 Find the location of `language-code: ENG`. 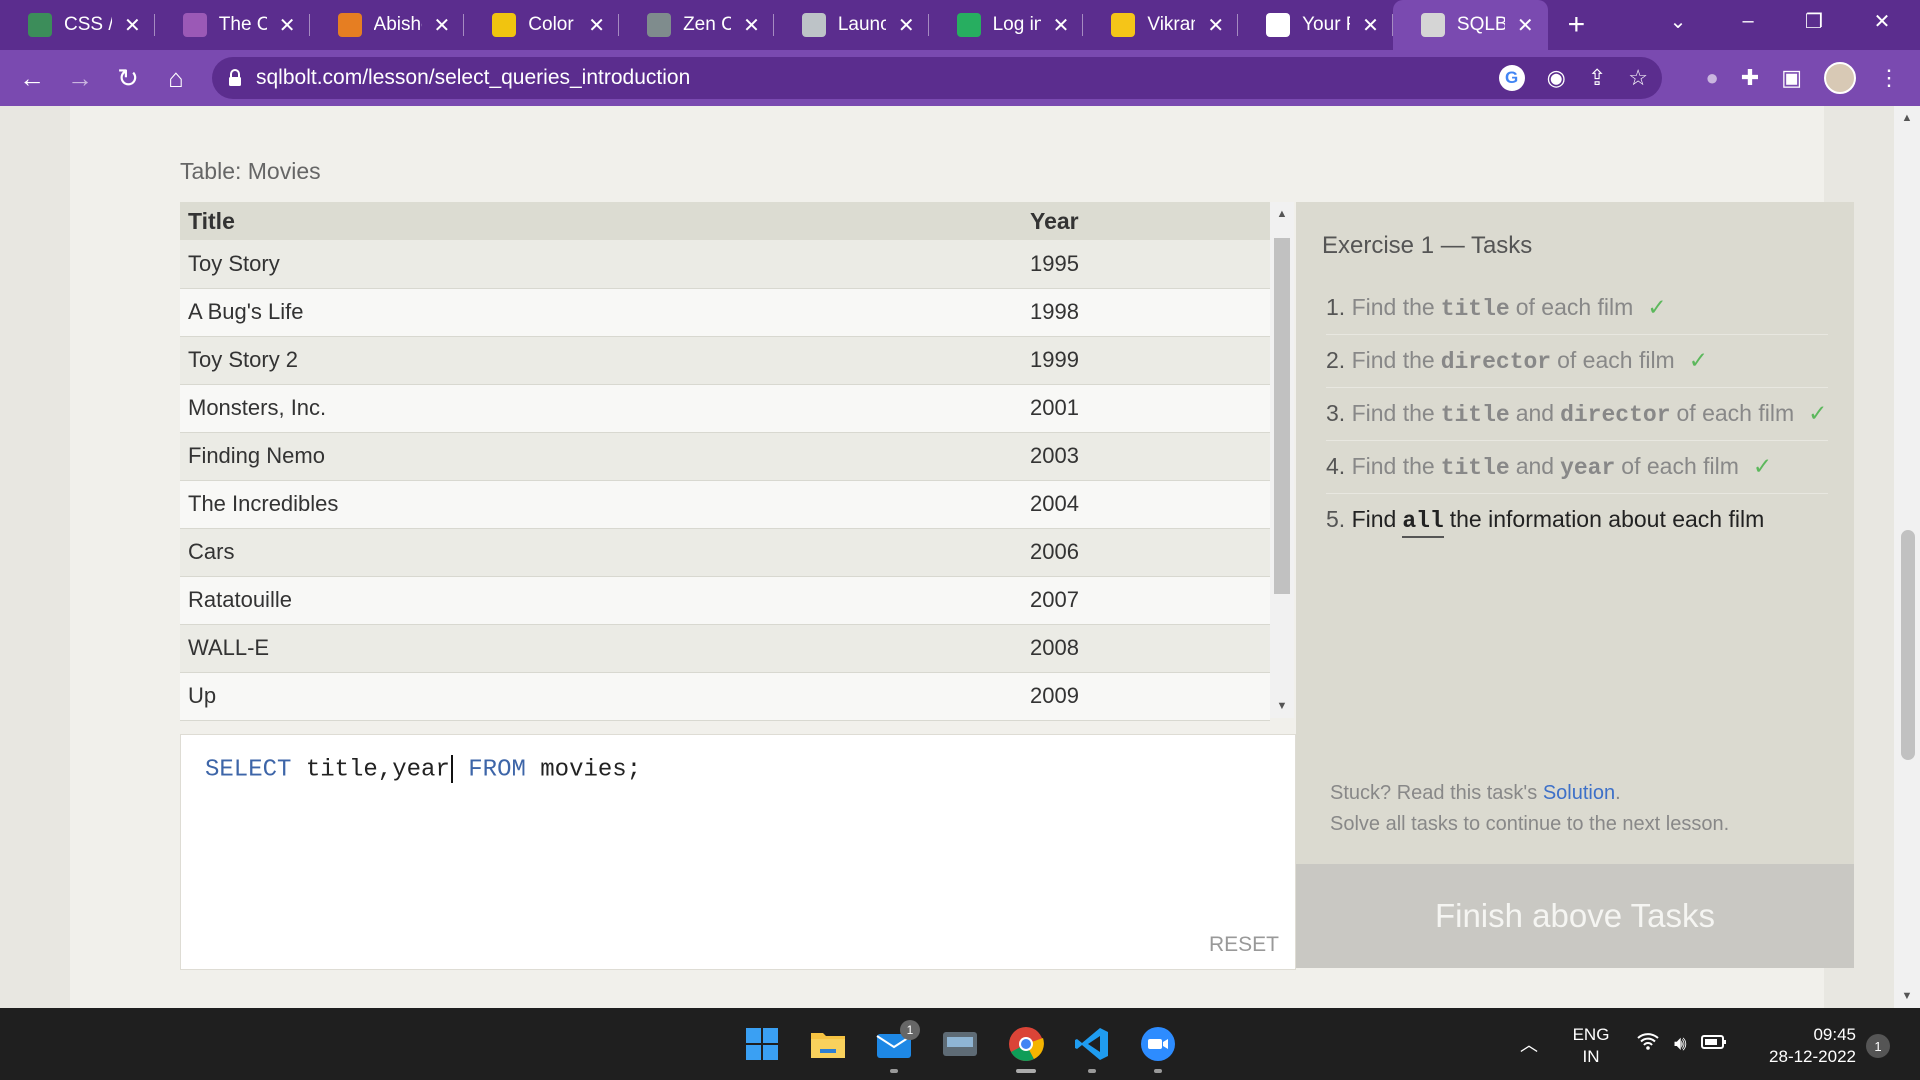

language-code: ENG is located at coordinates (1591, 1034).